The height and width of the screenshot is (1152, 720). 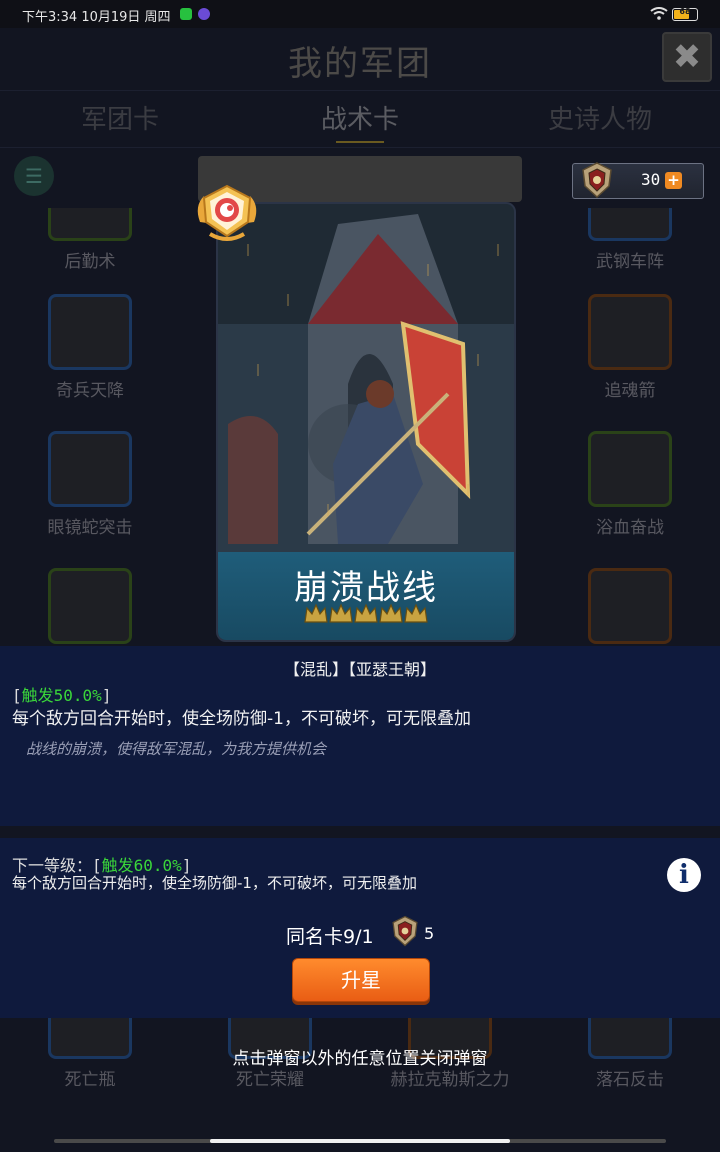 I want to click on card-effect: 每个敌方回合开始时，使全场防御-1，不可破坏，可无限叠加, so click(x=241, y=719).